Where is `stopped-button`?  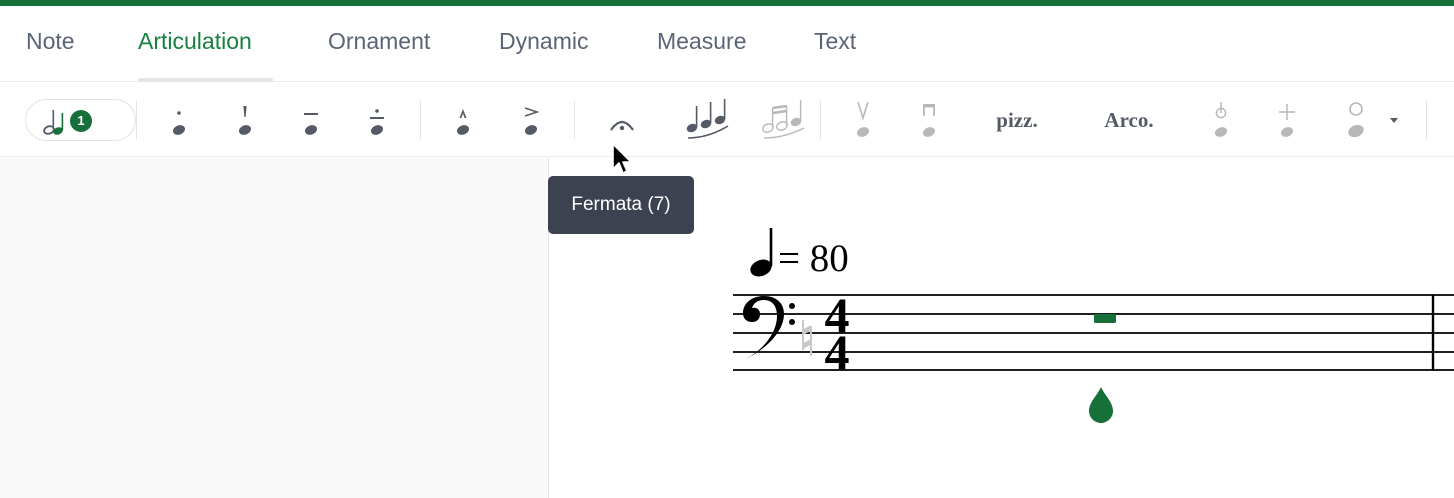
stopped-button is located at coordinates (1287, 120).